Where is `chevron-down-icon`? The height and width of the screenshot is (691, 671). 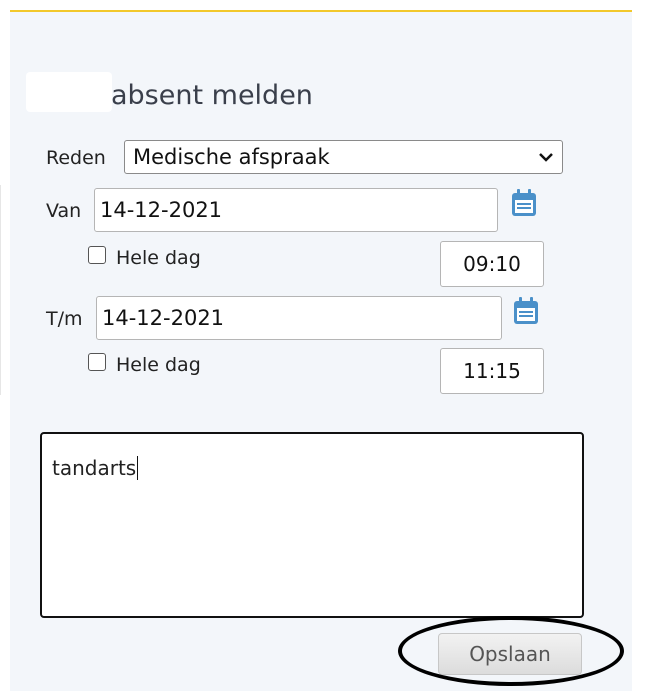
chevron-down-icon is located at coordinates (546, 157).